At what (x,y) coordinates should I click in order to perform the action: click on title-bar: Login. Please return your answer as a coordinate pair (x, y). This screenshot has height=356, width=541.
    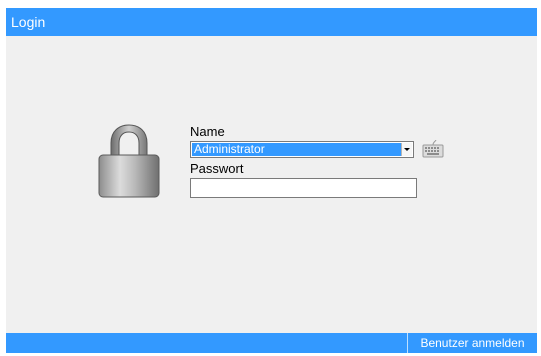
    Looking at the image, I should click on (271, 22).